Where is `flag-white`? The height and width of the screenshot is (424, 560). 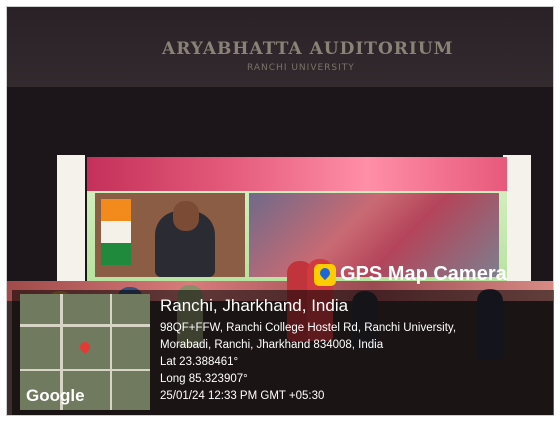
flag-white is located at coordinates (116, 232).